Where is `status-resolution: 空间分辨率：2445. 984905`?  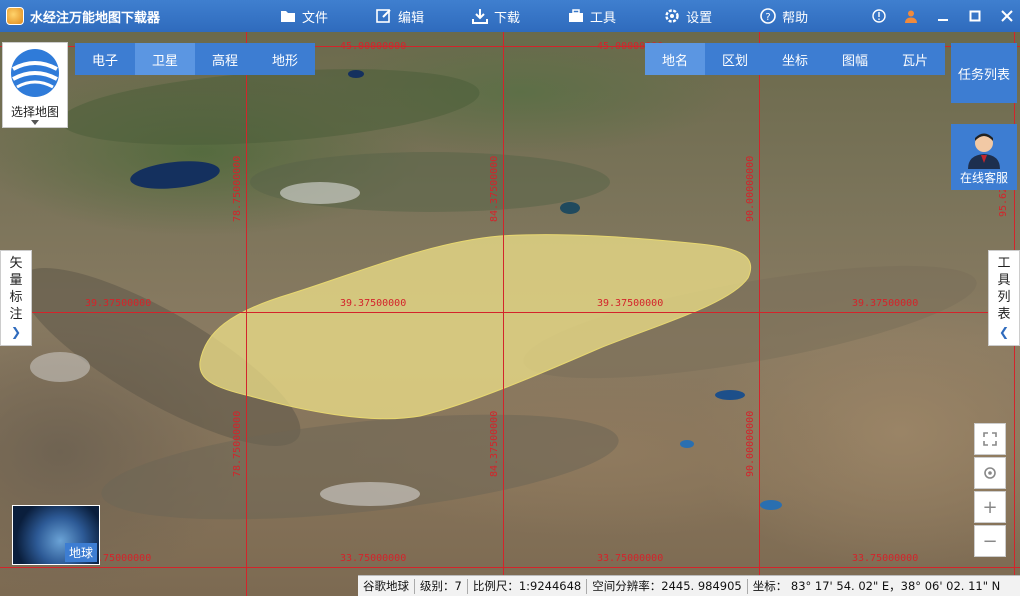
status-resolution: 空间分辨率：2445. 984905 is located at coordinates (667, 586).